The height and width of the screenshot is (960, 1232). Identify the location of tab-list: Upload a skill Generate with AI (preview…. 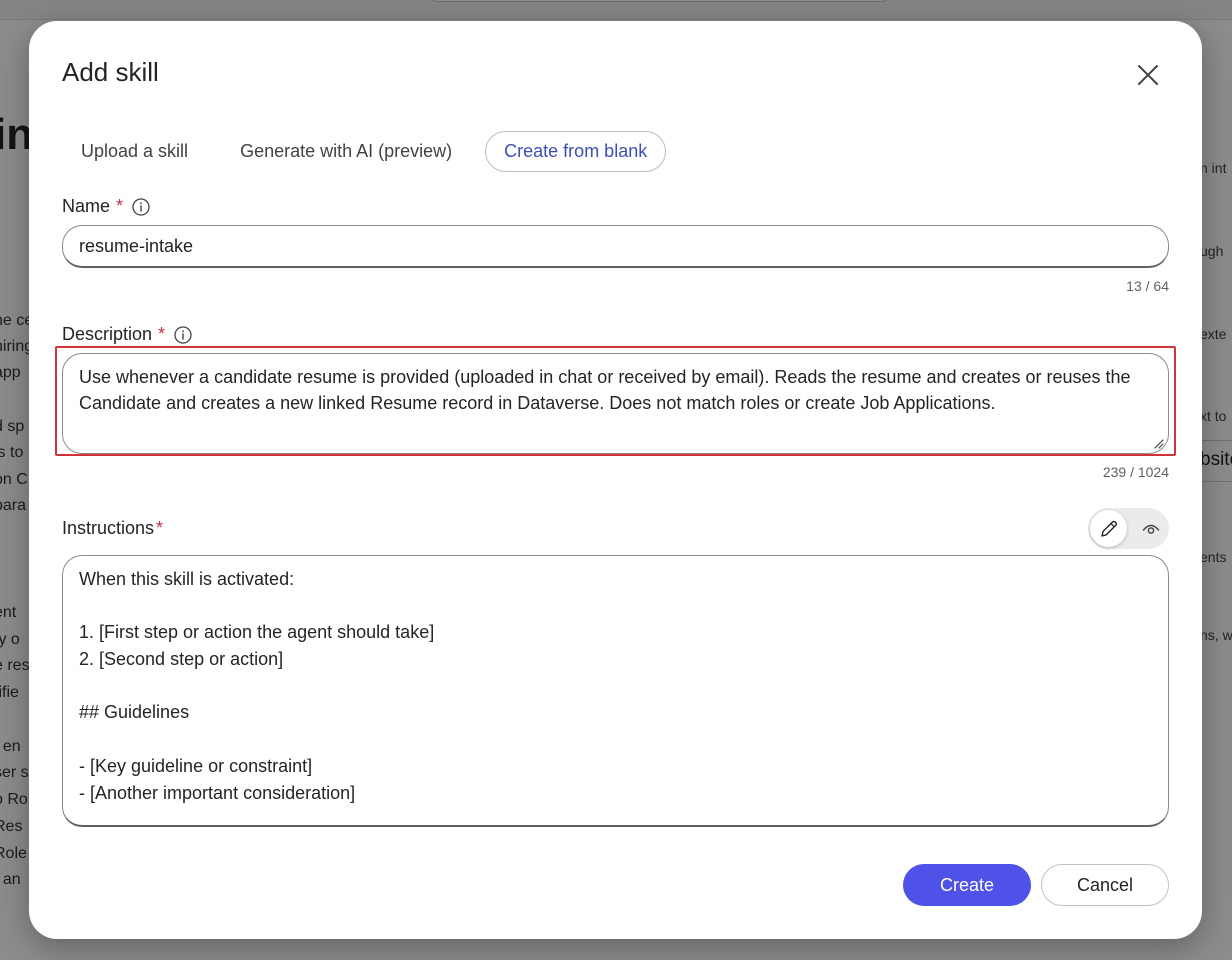
(371, 151).